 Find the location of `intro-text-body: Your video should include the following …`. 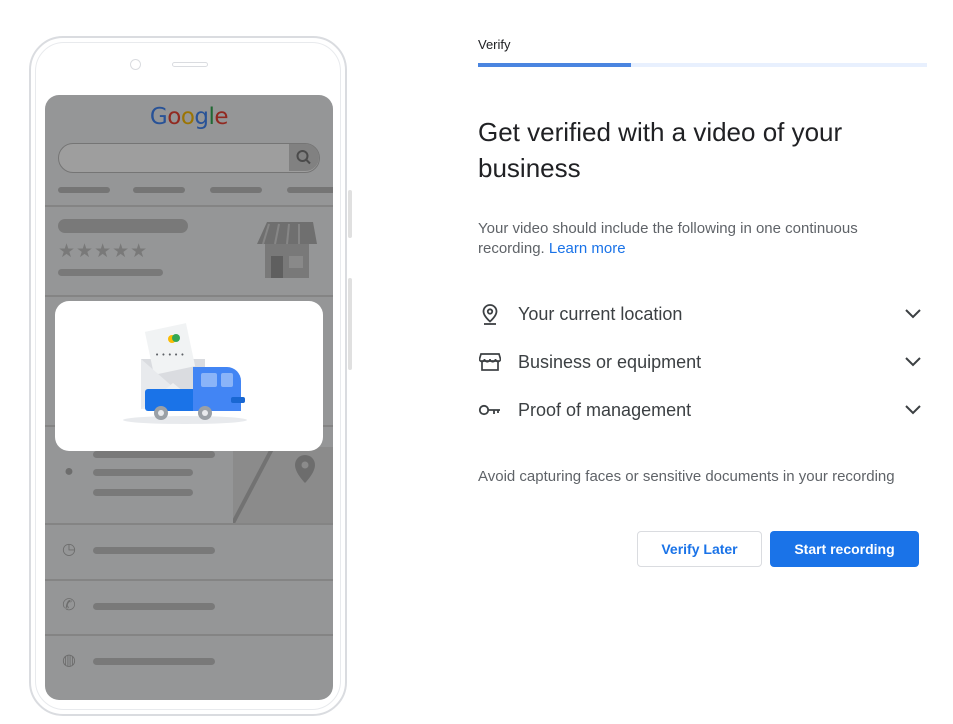

intro-text-body: Your video should include the following … is located at coordinates (668, 238).